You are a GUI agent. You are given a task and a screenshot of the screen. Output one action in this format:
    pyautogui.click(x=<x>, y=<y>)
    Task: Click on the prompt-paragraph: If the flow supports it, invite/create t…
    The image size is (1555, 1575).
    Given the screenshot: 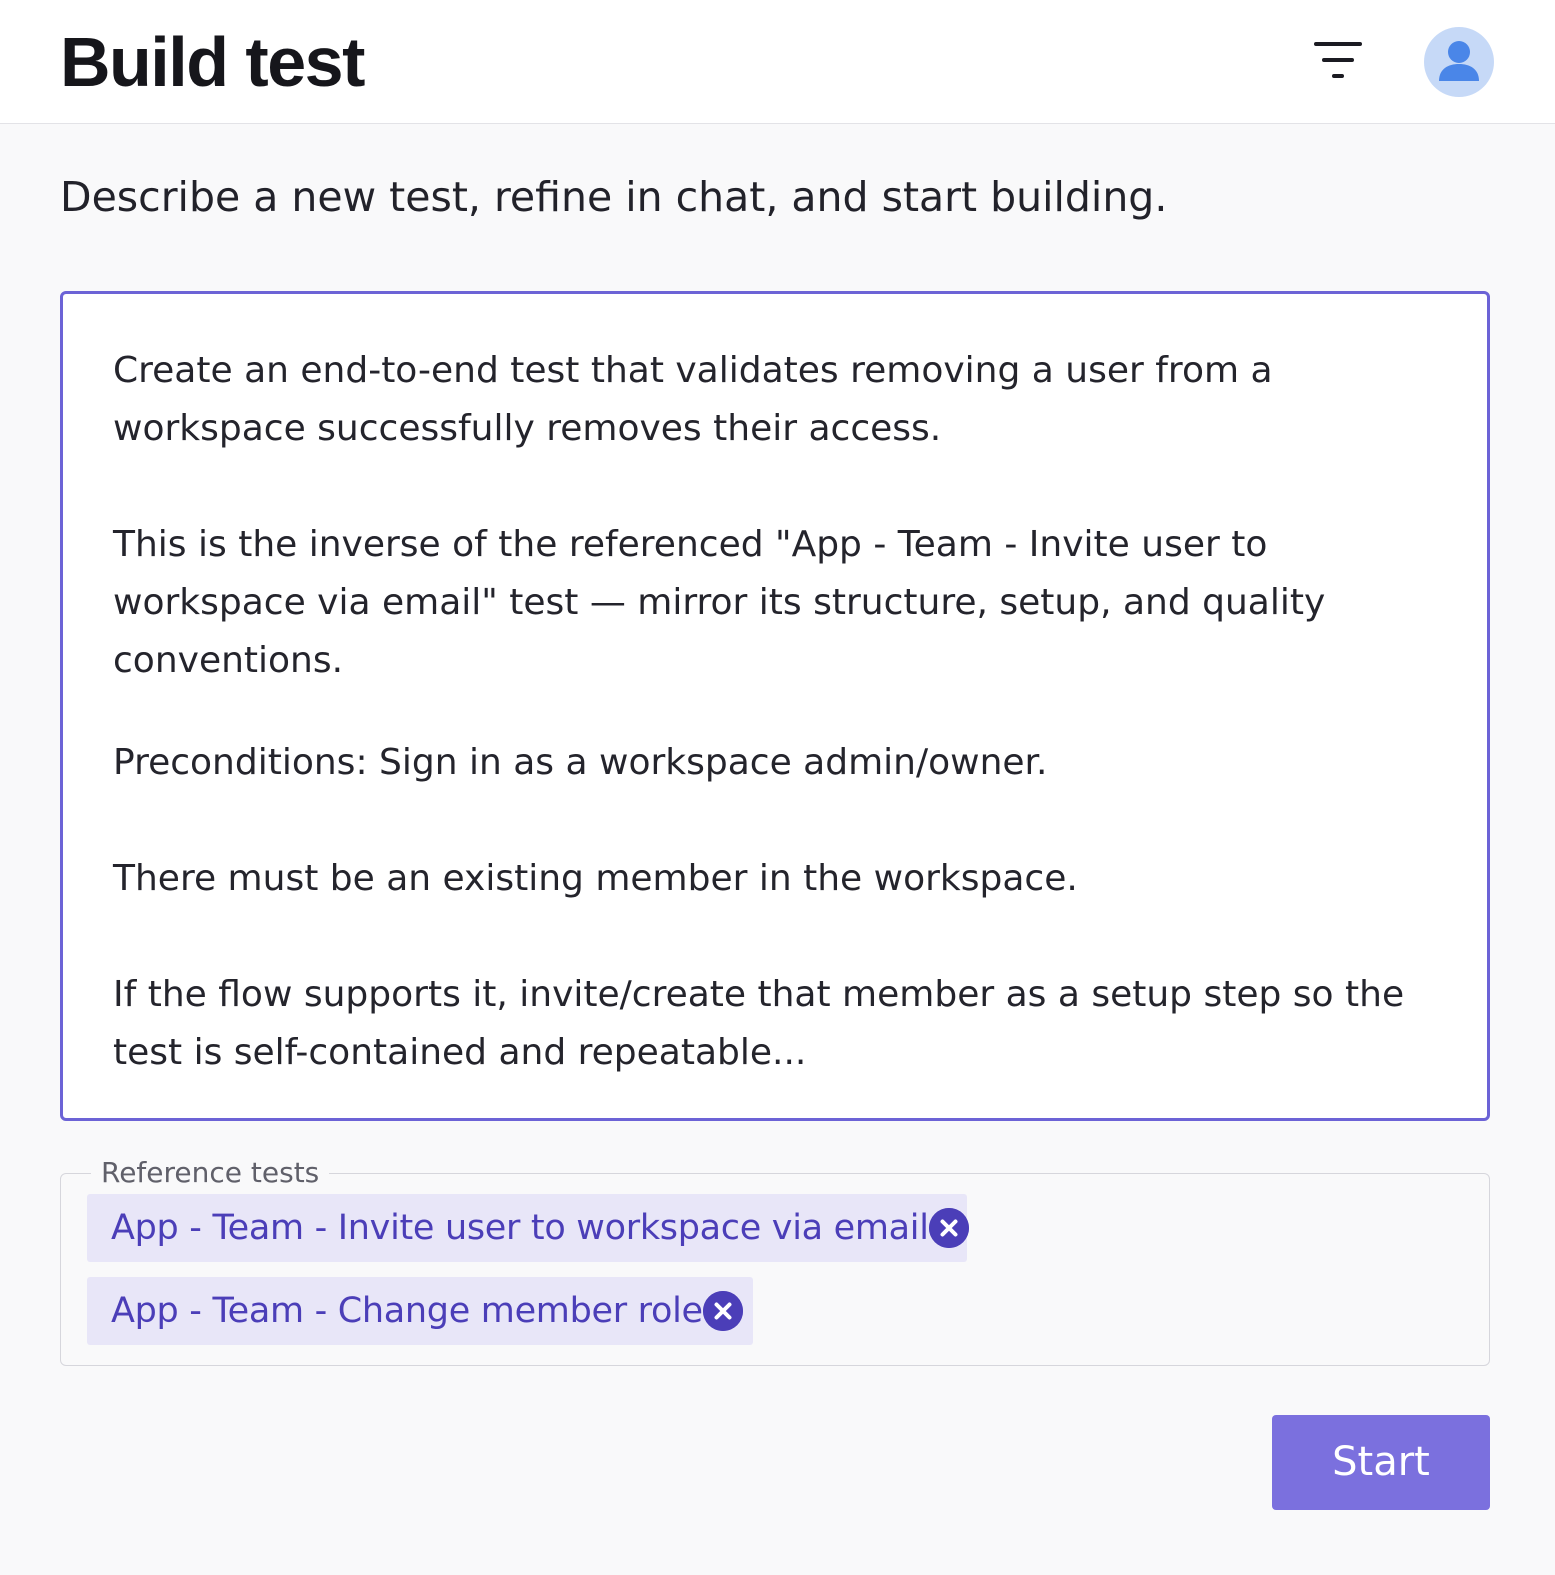 What is the action you would take?
    pyautogui.click(x=759, y=1023)
    